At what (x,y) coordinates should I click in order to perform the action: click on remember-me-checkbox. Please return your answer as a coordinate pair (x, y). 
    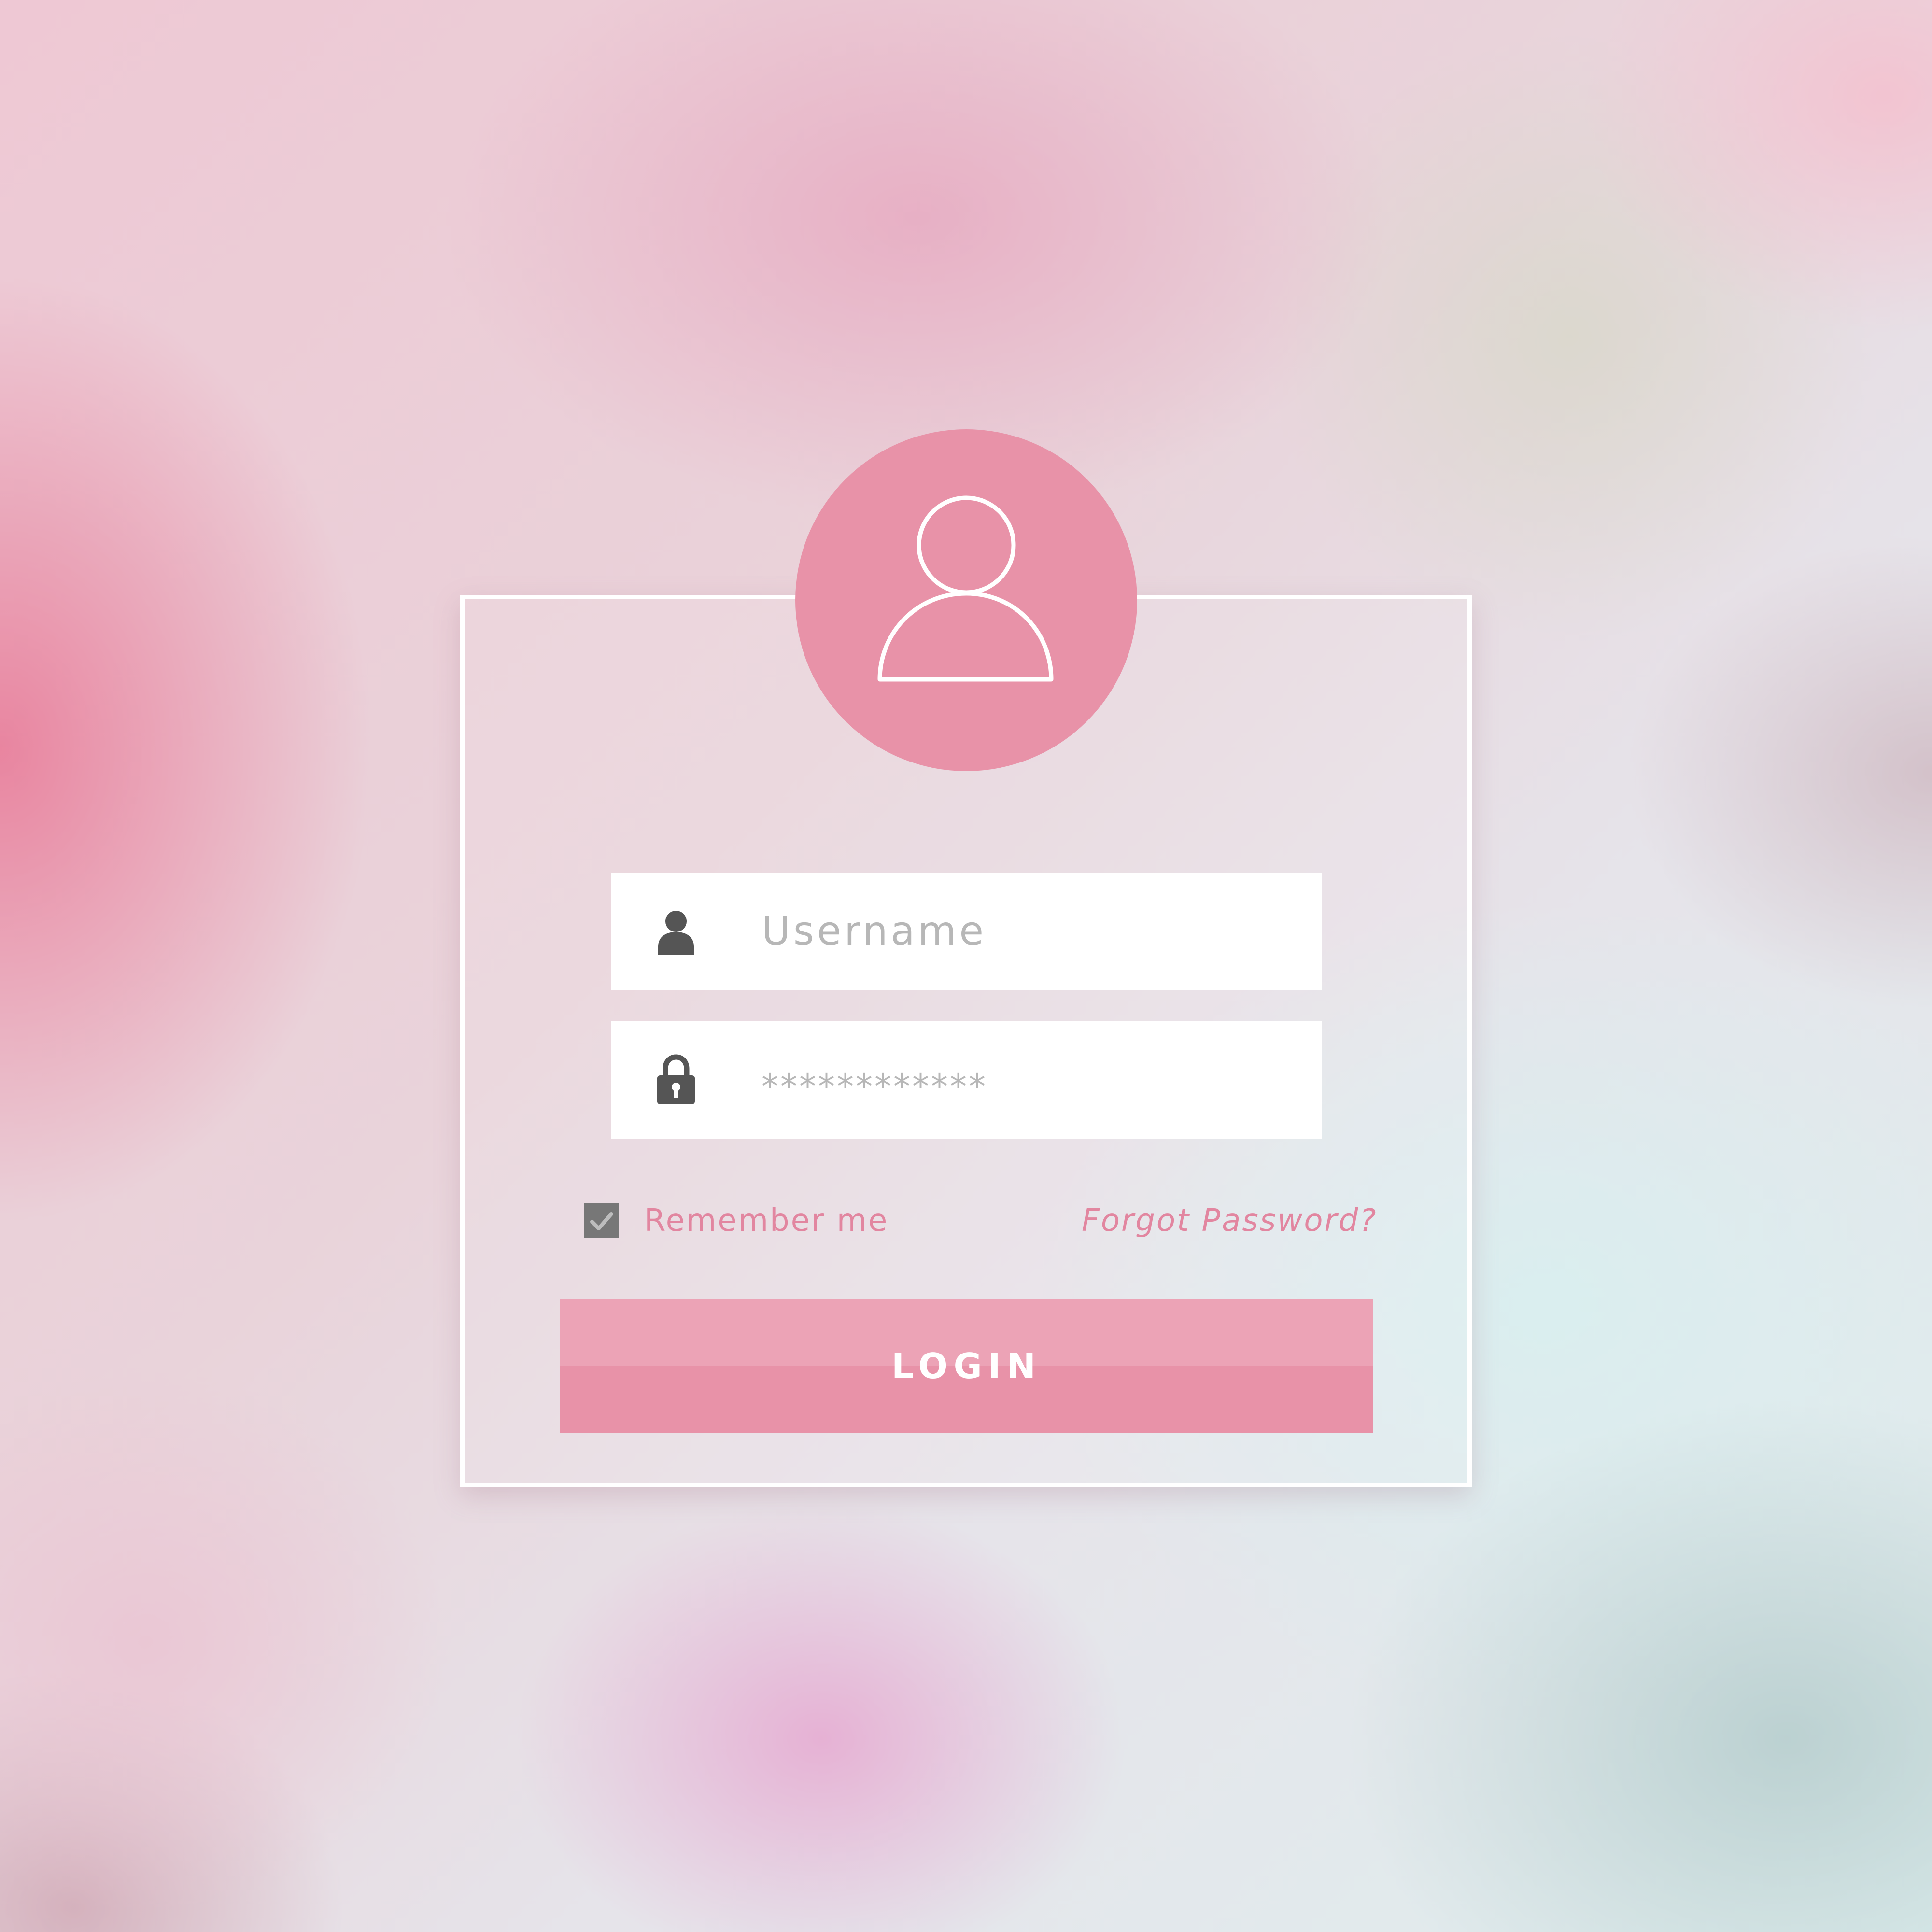
    Looking at the image, I should click on (601, 1220).